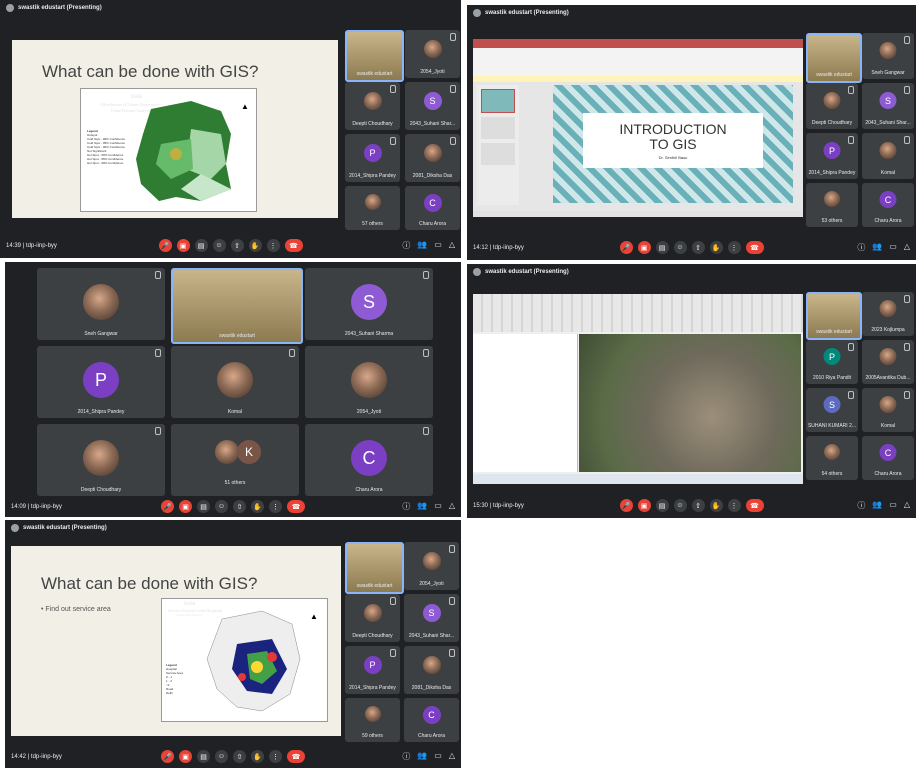 The image size is (916, 768). Describe the element at coordinates (888, 314) in the screenshot. I see `participant-tile: 2023 Kojlumpa` at that location.